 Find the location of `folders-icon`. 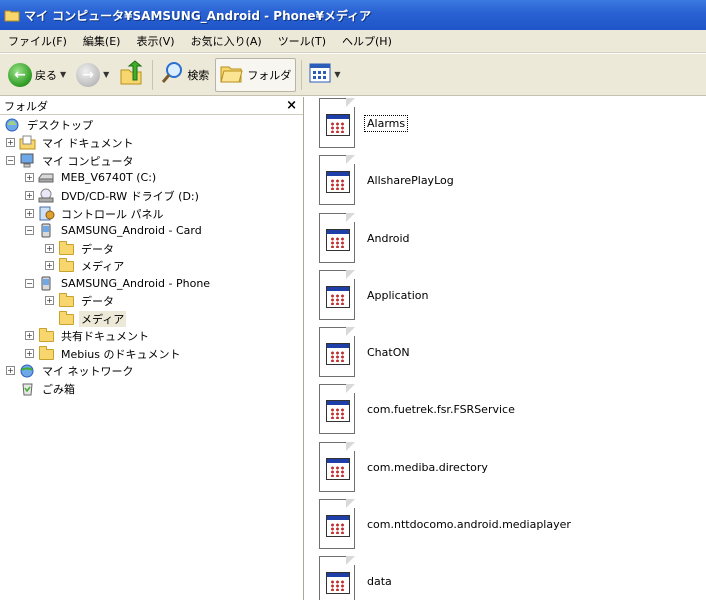

folders-icon is located at coordinates (232, 74).